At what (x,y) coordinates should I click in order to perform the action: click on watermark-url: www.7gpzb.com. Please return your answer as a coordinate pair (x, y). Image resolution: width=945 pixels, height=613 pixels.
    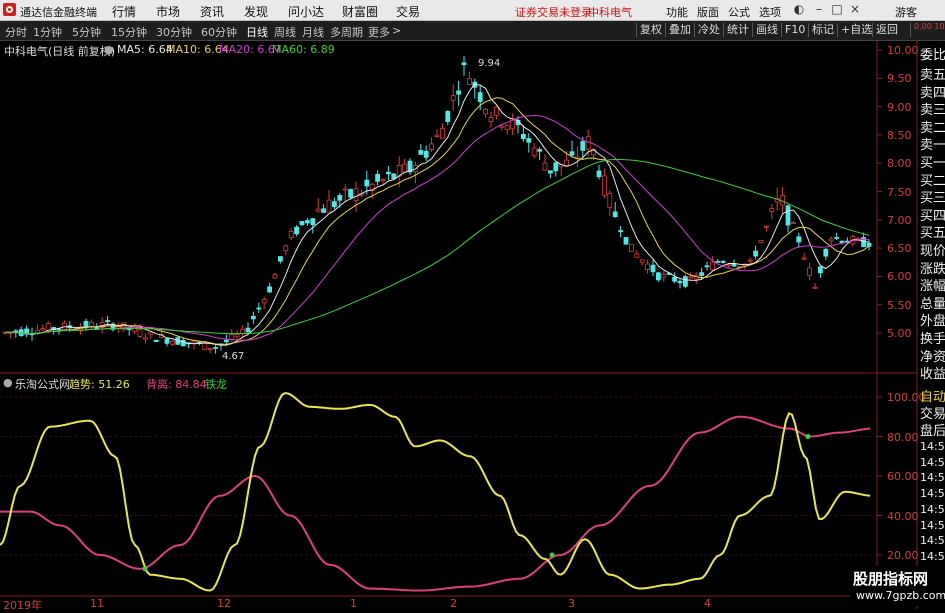
    Looking at the image, I should click on (900, 595).